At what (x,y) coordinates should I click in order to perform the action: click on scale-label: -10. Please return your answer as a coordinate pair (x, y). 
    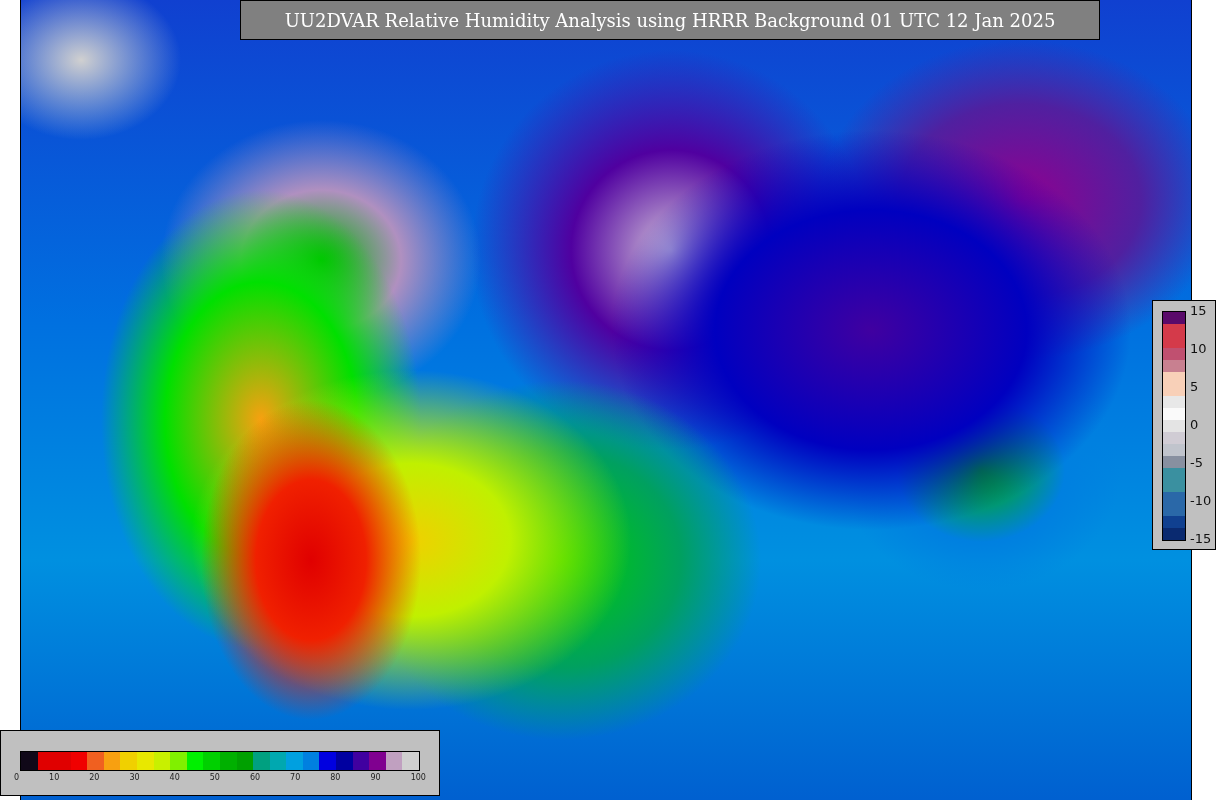
    Looking at the image, I should click on (1201, 501).